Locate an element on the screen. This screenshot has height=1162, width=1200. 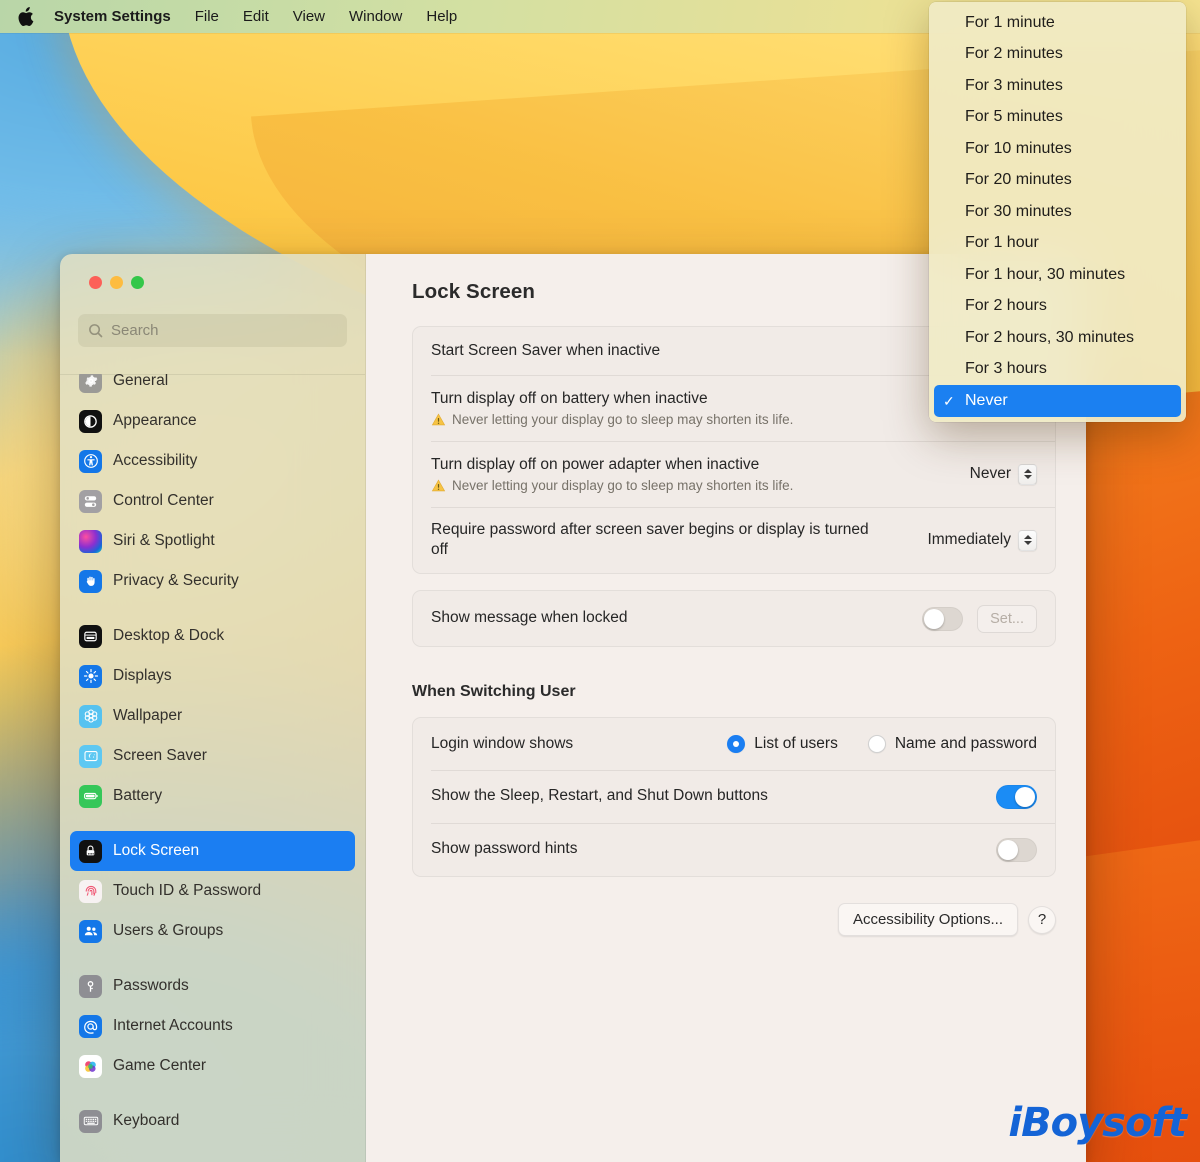
menu-option: For 30 minutes is located at coordinates (1057, 212).